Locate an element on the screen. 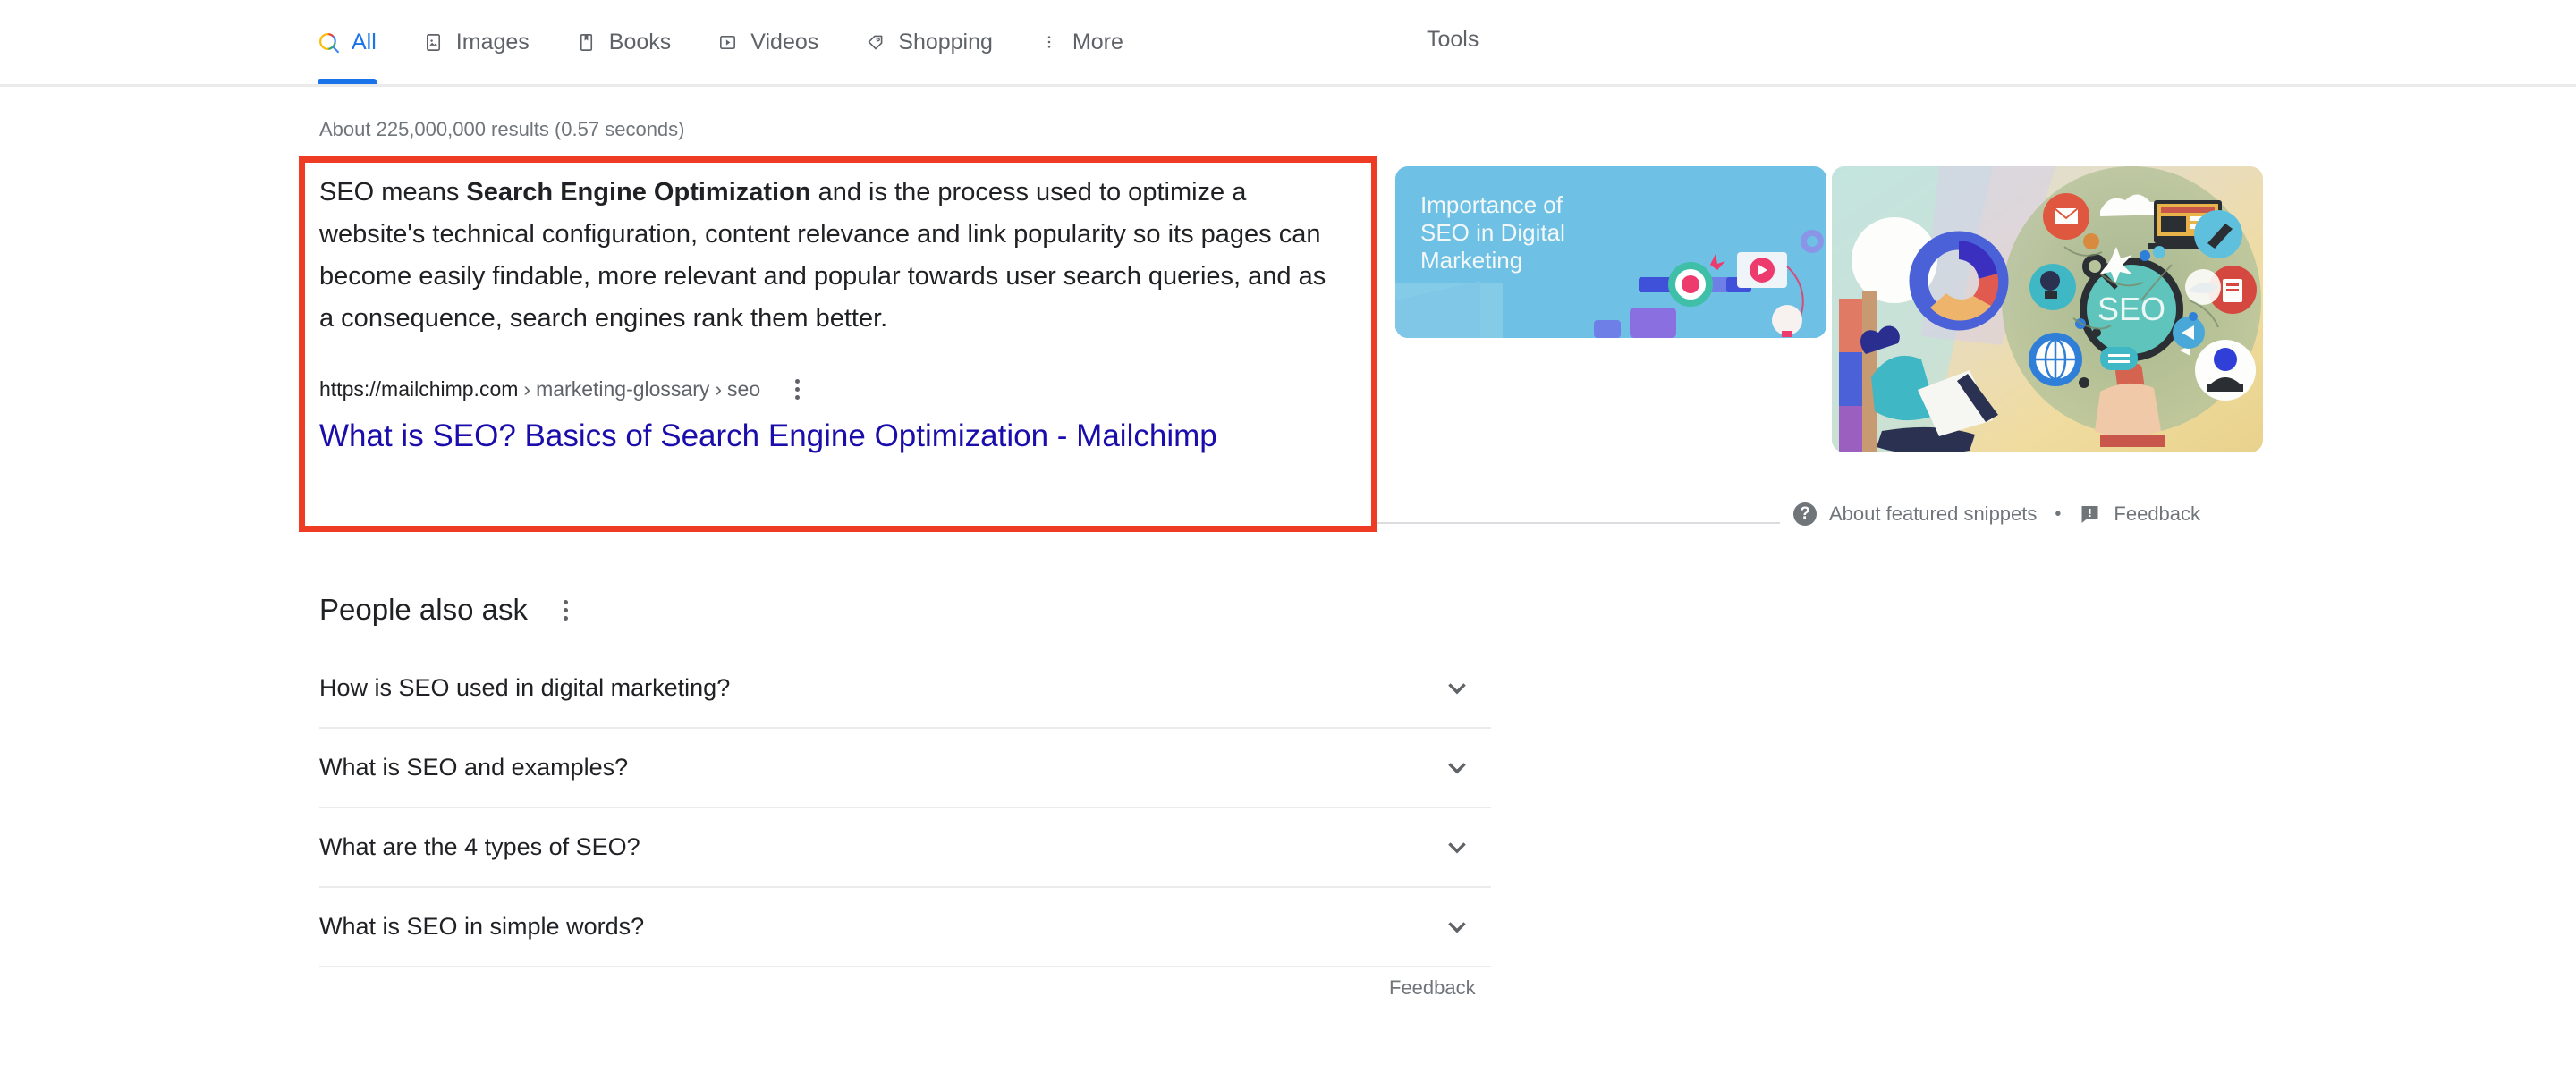 Image resolution: width=2576 pixels, height=1081 pixels. tab-all: All is located at coordinates (358, 42).